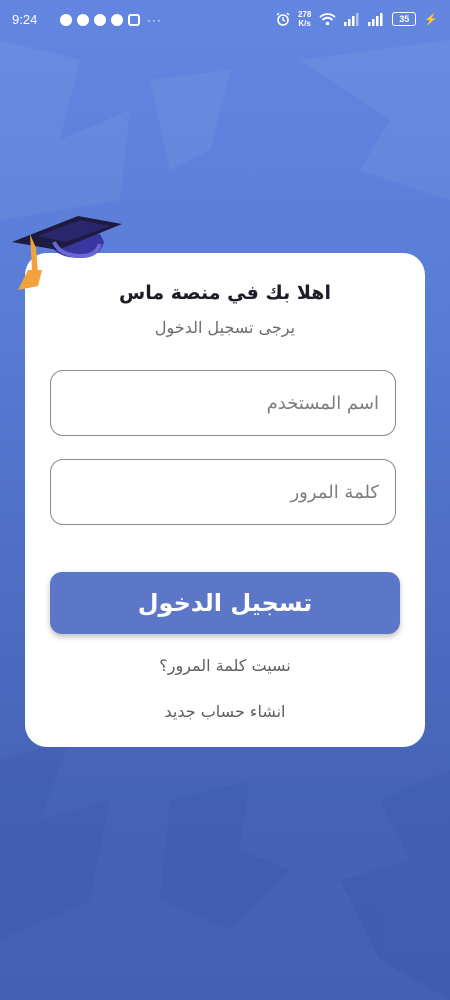 The width and height of the screenshot is (450, 1000). I want to click on alarm-icon, so click(283, 19).